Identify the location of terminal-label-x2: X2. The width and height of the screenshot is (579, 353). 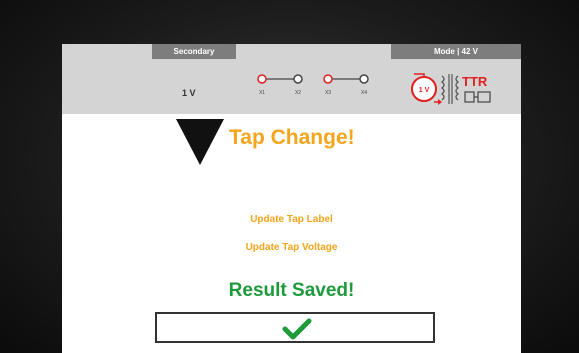
(298, 93).